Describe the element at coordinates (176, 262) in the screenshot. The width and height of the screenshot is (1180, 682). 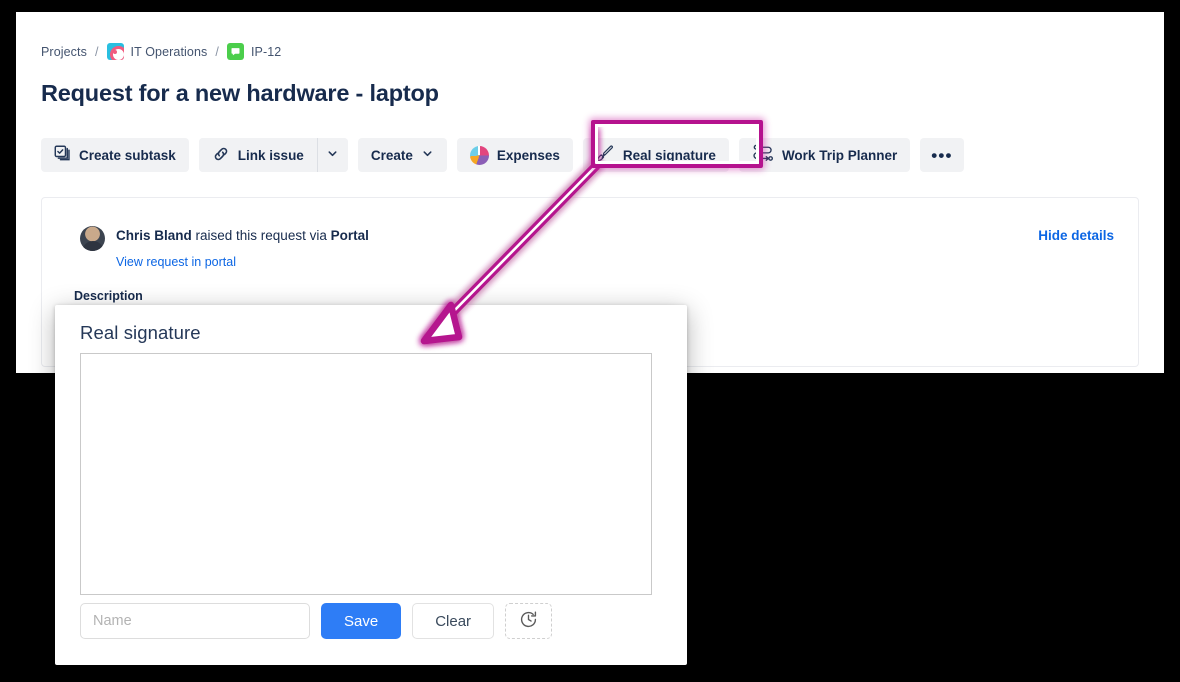
I see `view-request-in-portal-link: View request in portal` at that location.